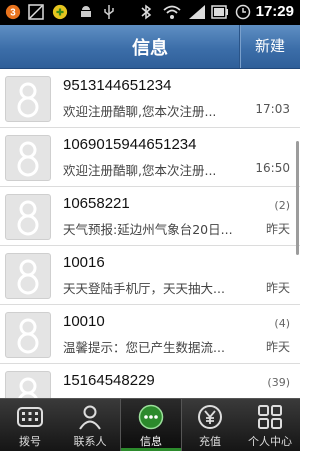  I want to click on sender-number: 10010, so click(84, 321).